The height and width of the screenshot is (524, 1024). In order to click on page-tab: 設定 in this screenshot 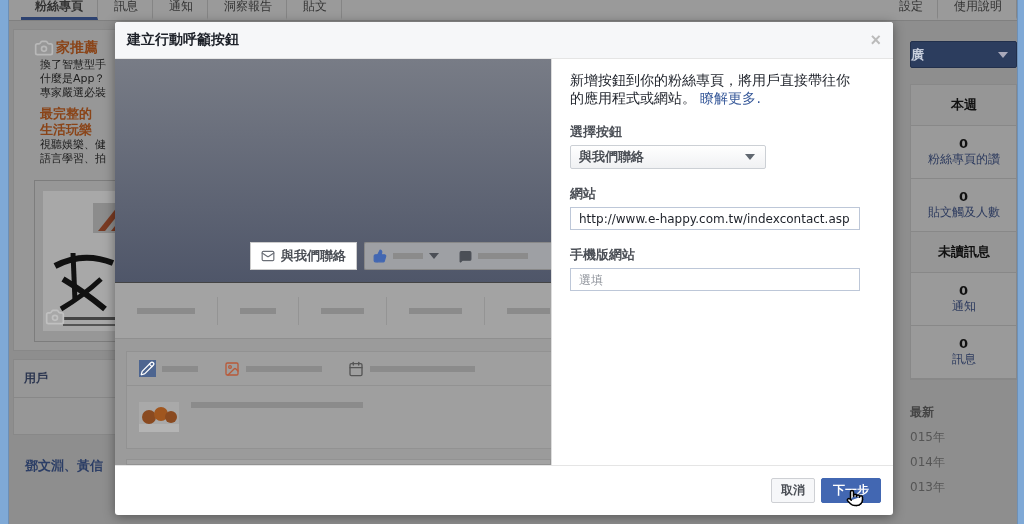, I will do `click(911, 10)`.